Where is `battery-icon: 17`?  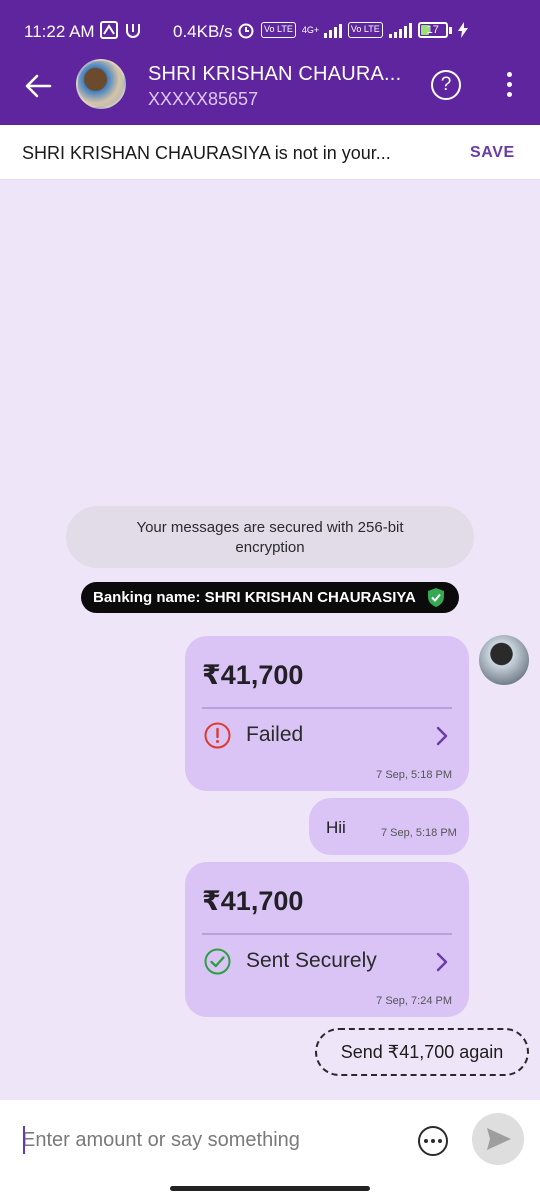 battery-icon: 17 is located at coordinates (434, 30).